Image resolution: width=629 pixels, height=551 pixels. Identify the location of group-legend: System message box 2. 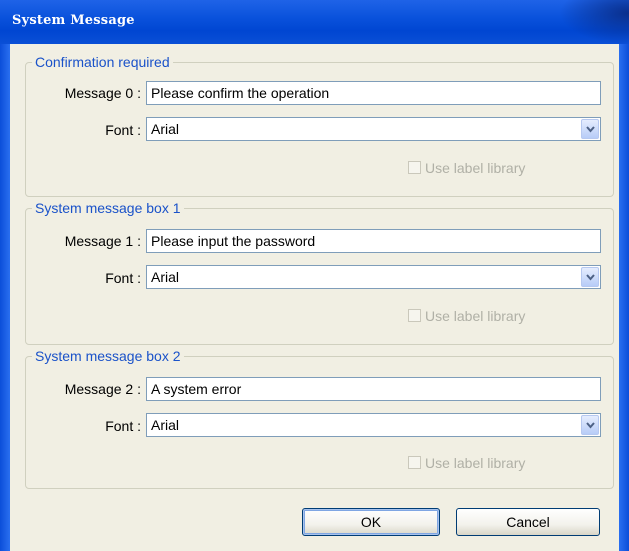
(108, 356).